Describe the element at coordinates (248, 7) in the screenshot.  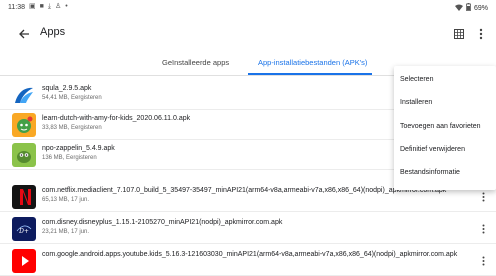
I see `status-bar: 11:38 ▣ ■ ⤓ ♙ • 69%` at that location.